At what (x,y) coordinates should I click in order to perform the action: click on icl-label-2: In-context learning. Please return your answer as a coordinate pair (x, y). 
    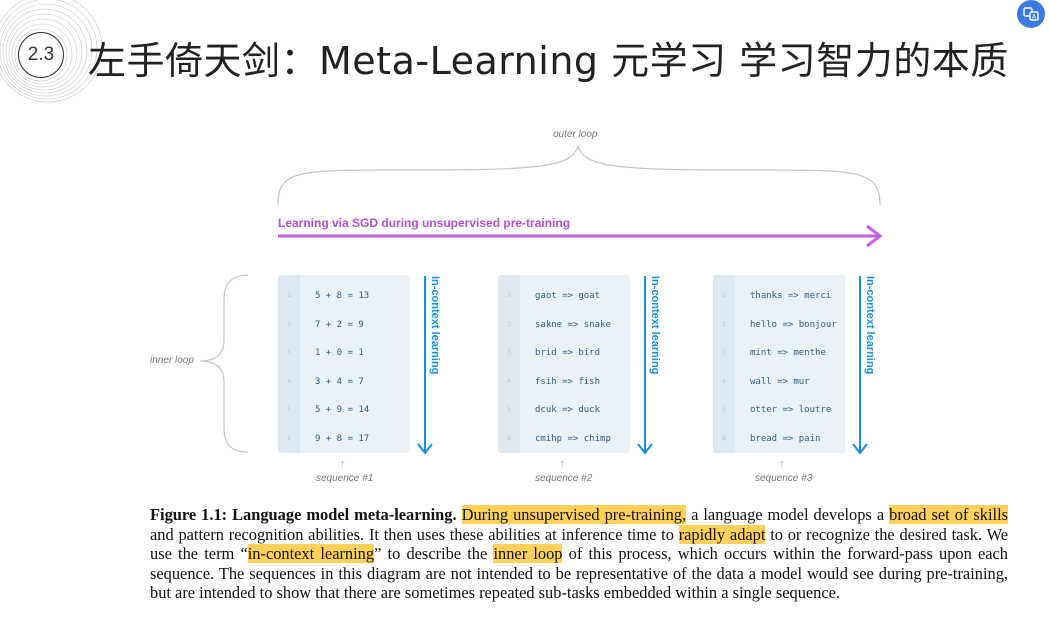
    Looking at the image, I should click on (655, 325).